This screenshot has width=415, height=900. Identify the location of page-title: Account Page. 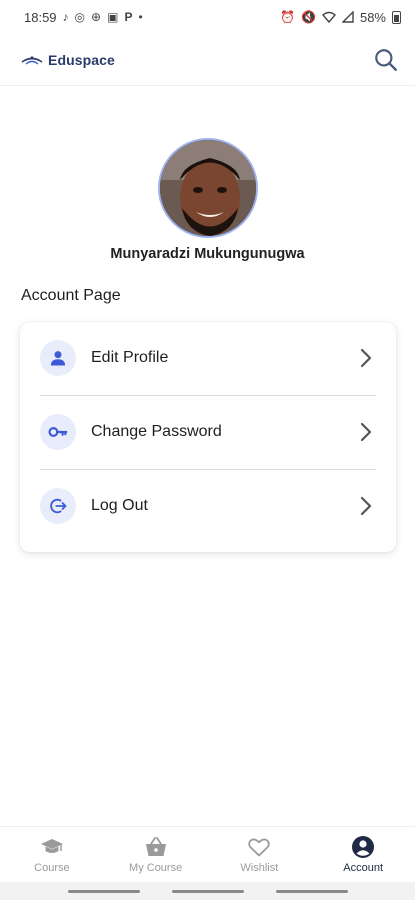
(71, 295).